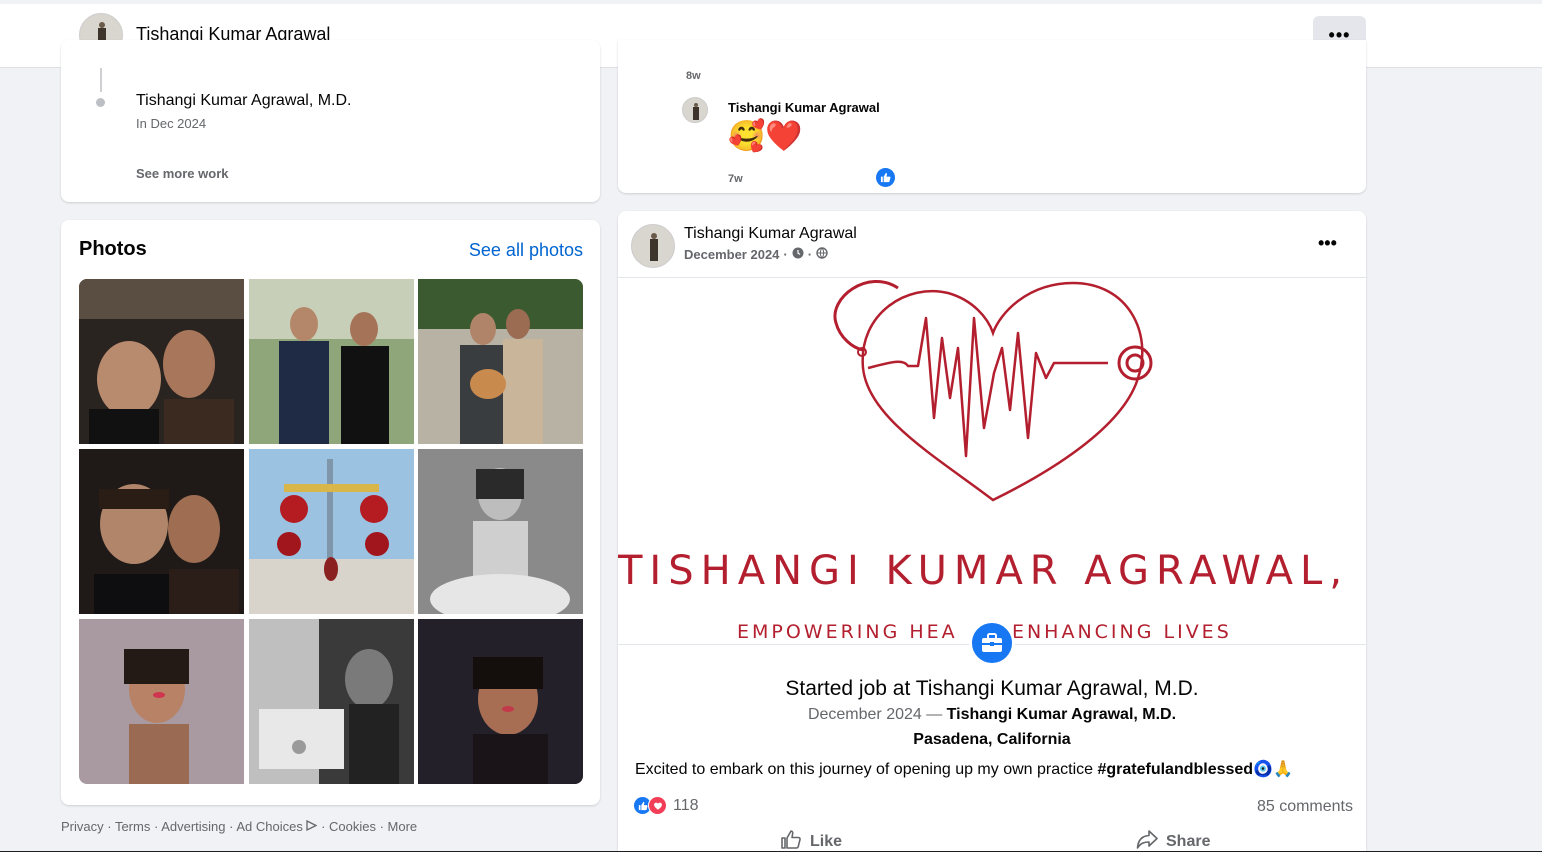 This screenshot has width=1542, height=852. What do you see at coordinates (765, 136) in the screenshot?
I see `comment-text: 🥰❤️` at bounding box center [765, 136].